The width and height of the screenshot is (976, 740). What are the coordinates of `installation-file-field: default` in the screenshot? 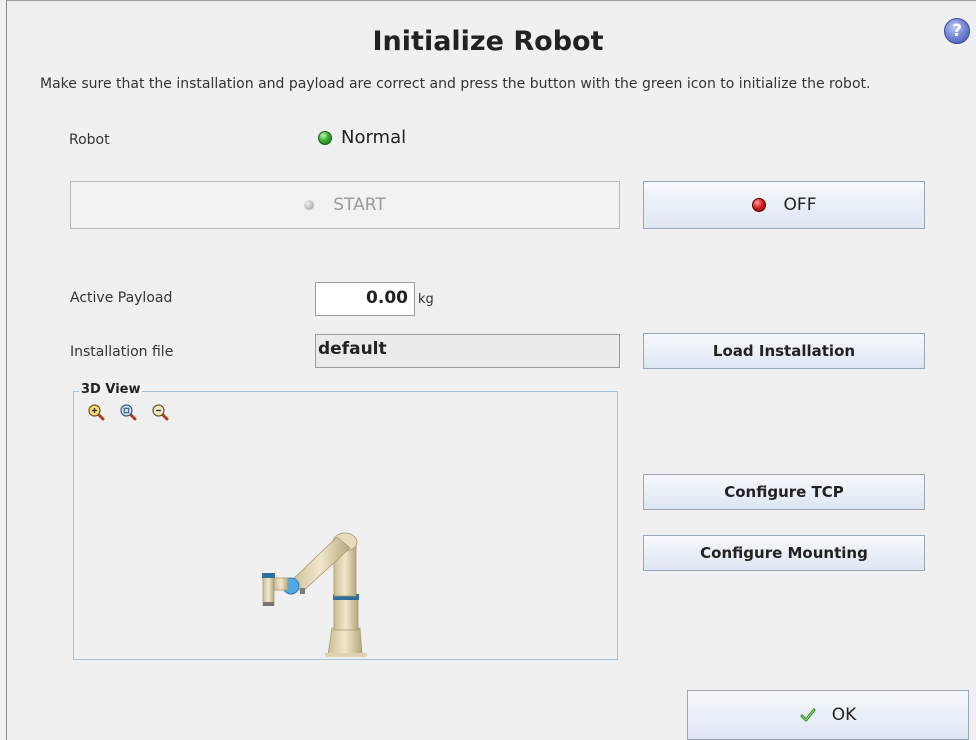 It's located at (467, 351).